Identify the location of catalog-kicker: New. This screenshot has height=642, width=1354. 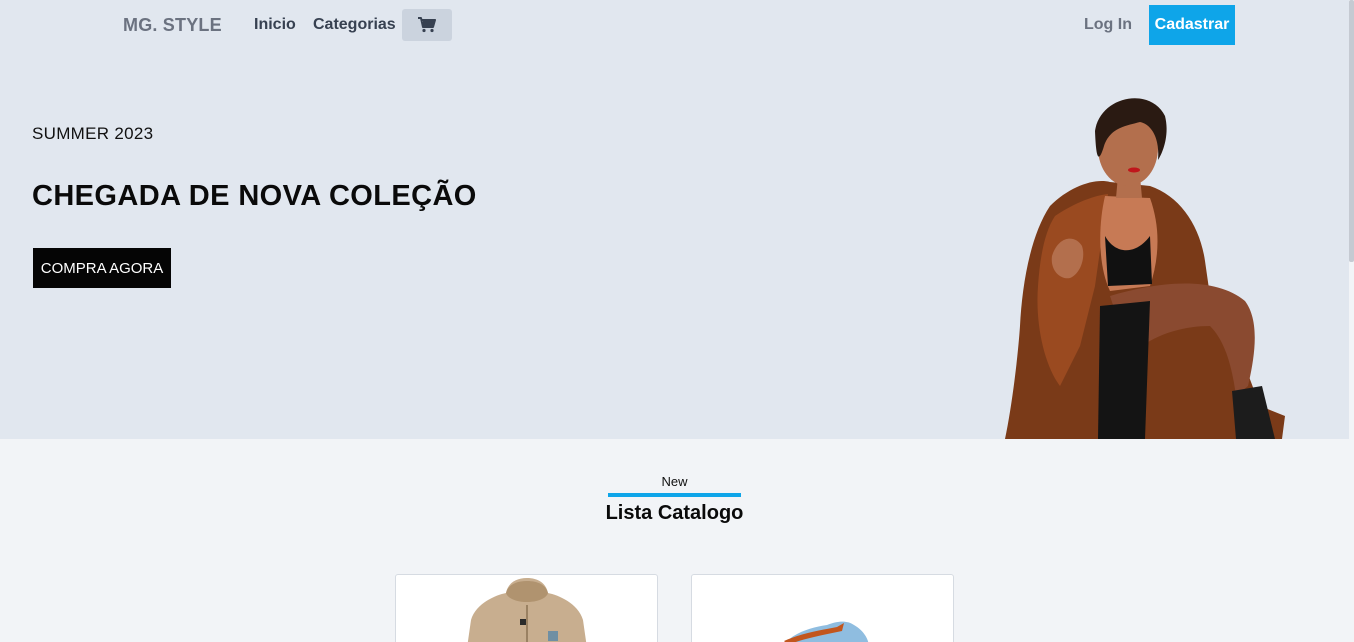
(674, 481).